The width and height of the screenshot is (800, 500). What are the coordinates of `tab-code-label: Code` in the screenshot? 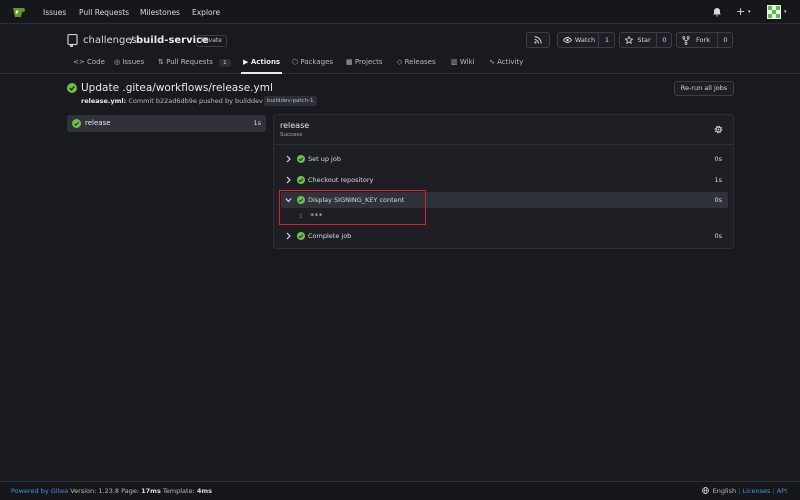 It's located at (95, 62).